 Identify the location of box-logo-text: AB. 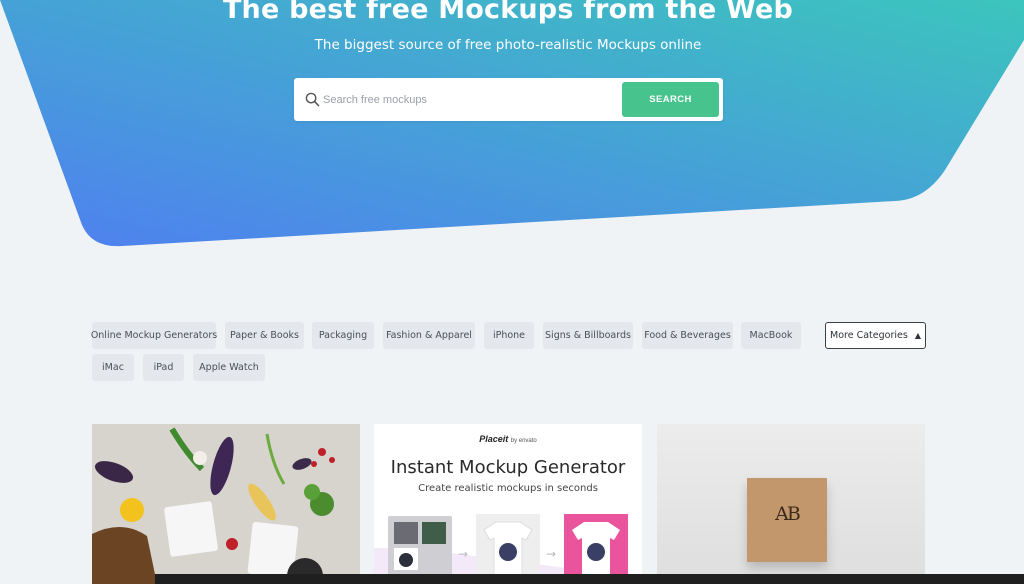
(788, 514).